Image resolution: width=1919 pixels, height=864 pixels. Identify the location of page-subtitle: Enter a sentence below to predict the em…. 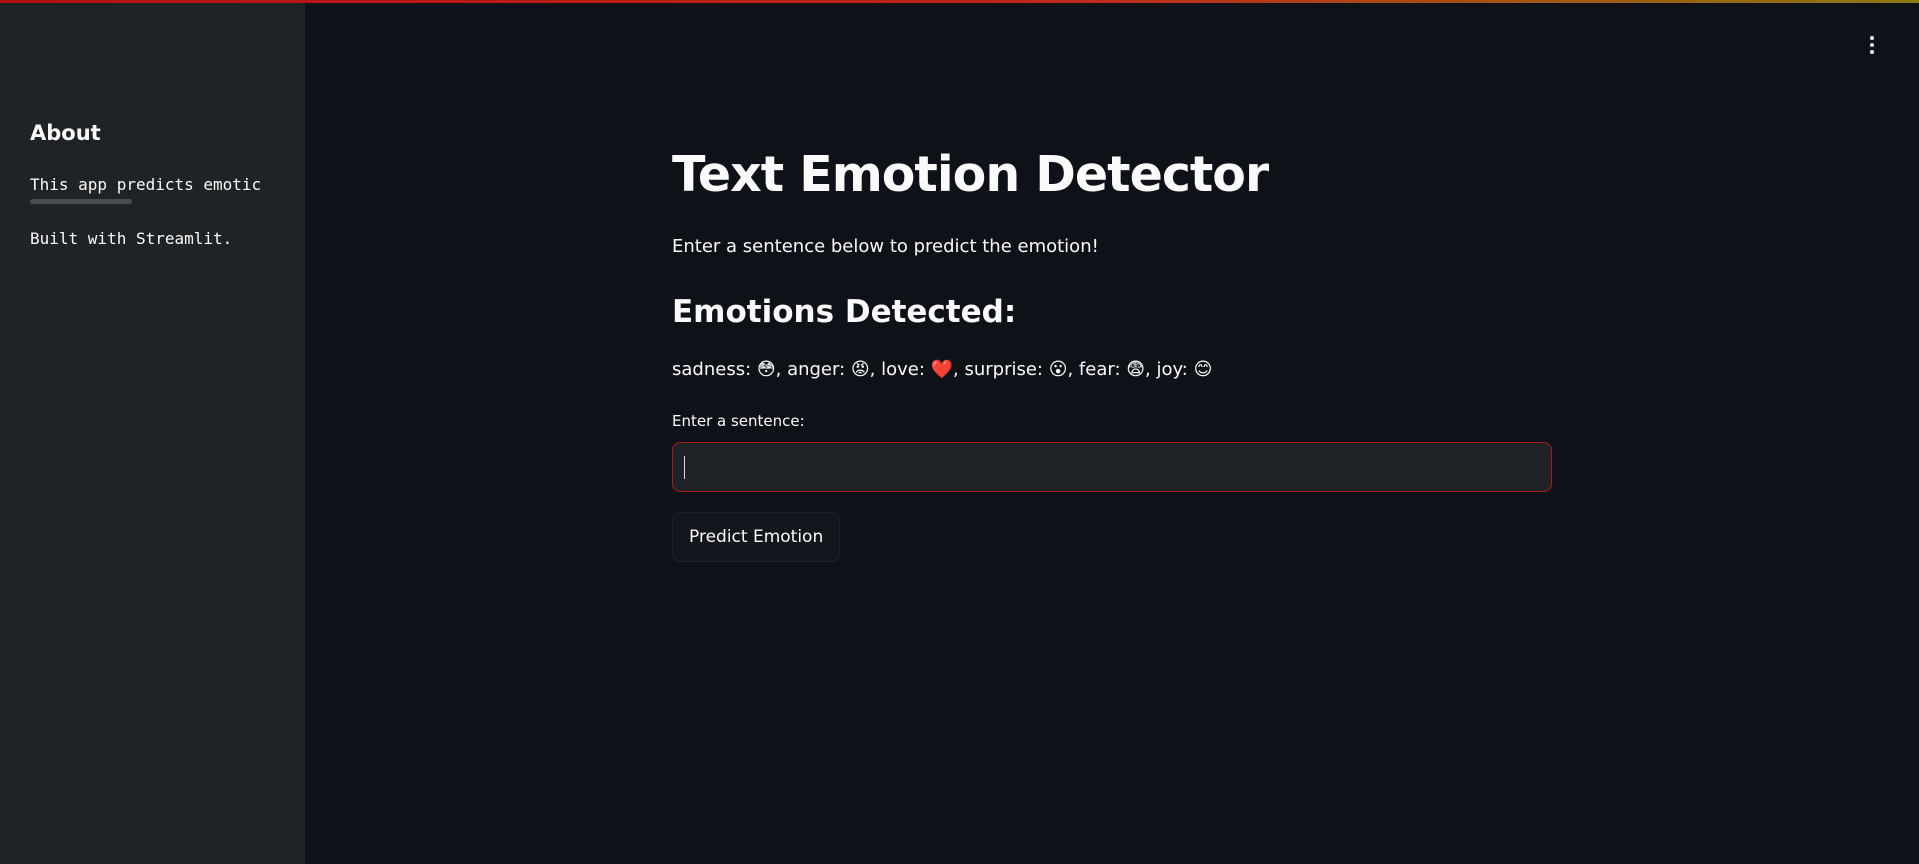
(885, 246).